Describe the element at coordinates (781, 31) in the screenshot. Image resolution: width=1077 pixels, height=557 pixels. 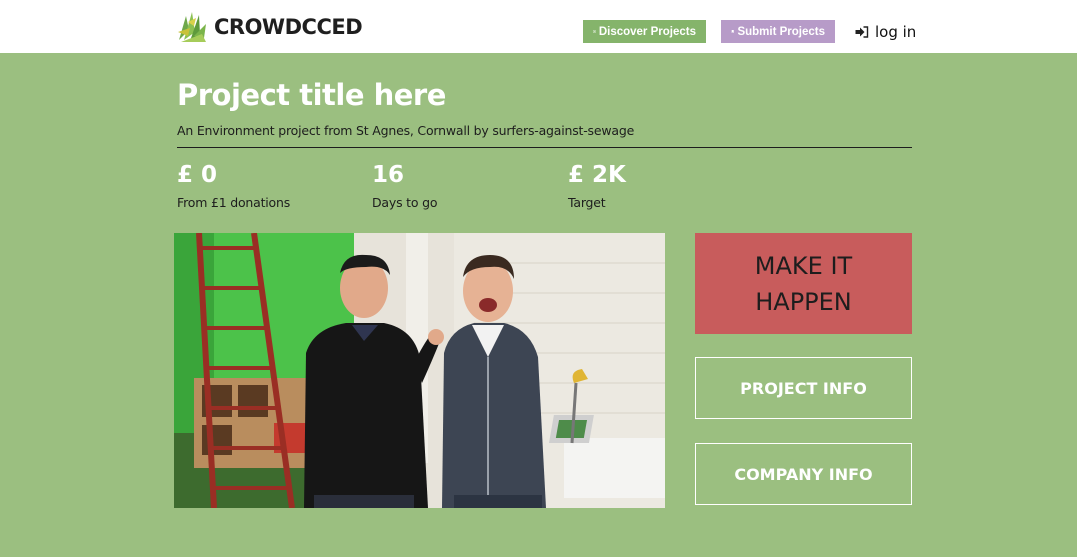
I see `submit-projects-label: Submit Projects` at that location.